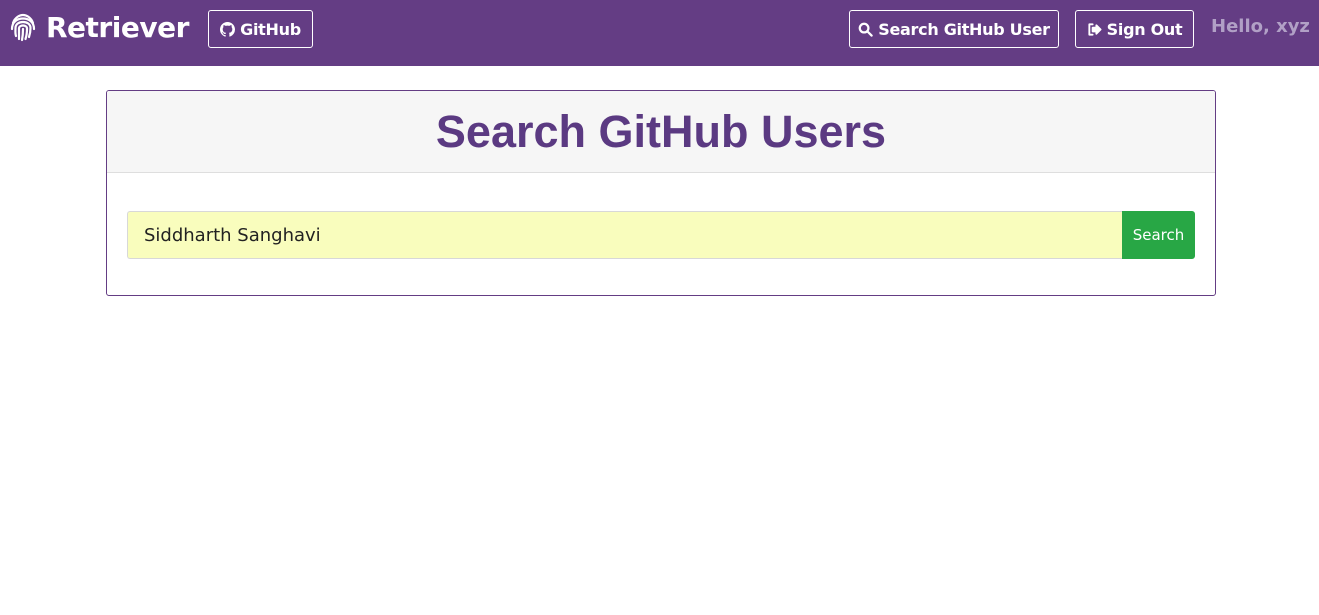  What do you see at coordinates (624, 235) in the screenshot?
I see `search-input` at bounding box center [624, 235].